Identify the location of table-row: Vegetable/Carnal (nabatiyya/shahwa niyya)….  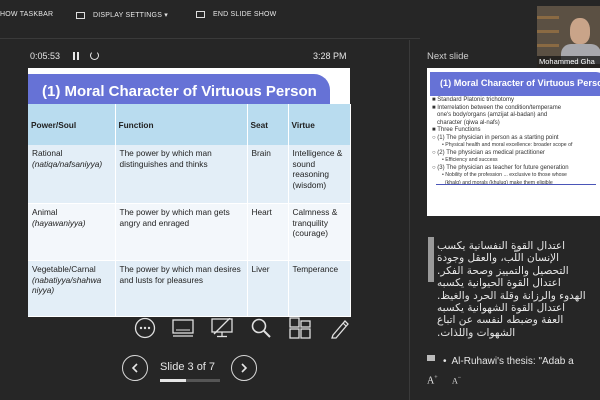
(189, 288).